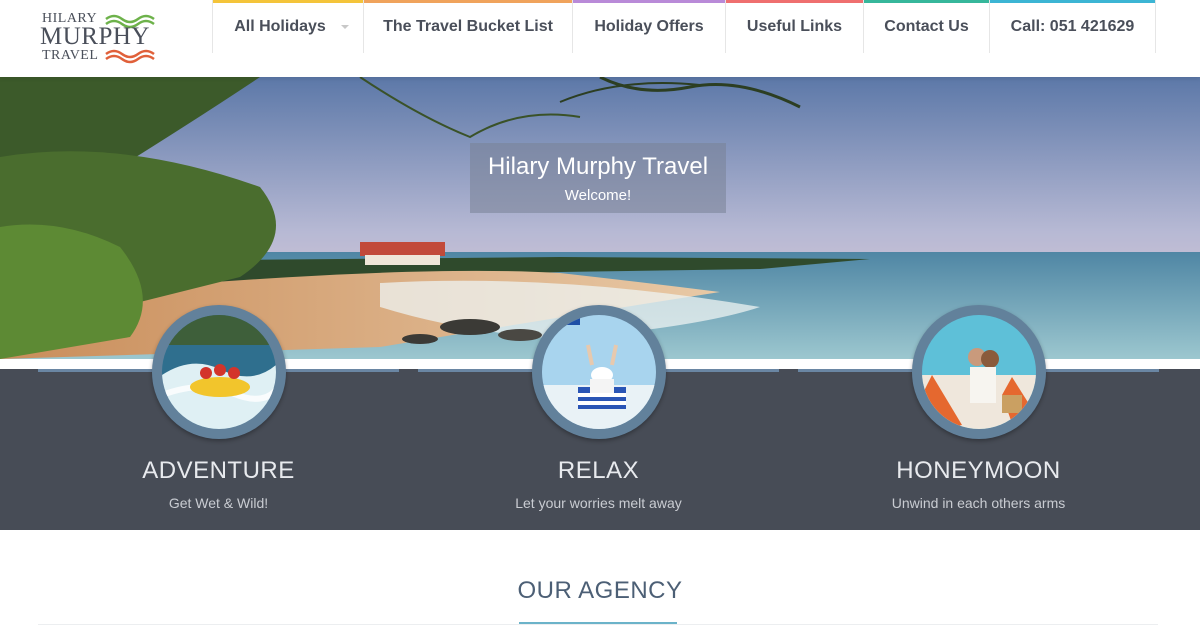 This screenshot has height=626, width=1200. Describe the element at coordinates (218, 470) in the screenshot. I see `feature-title: ADVENTURE` at that location.